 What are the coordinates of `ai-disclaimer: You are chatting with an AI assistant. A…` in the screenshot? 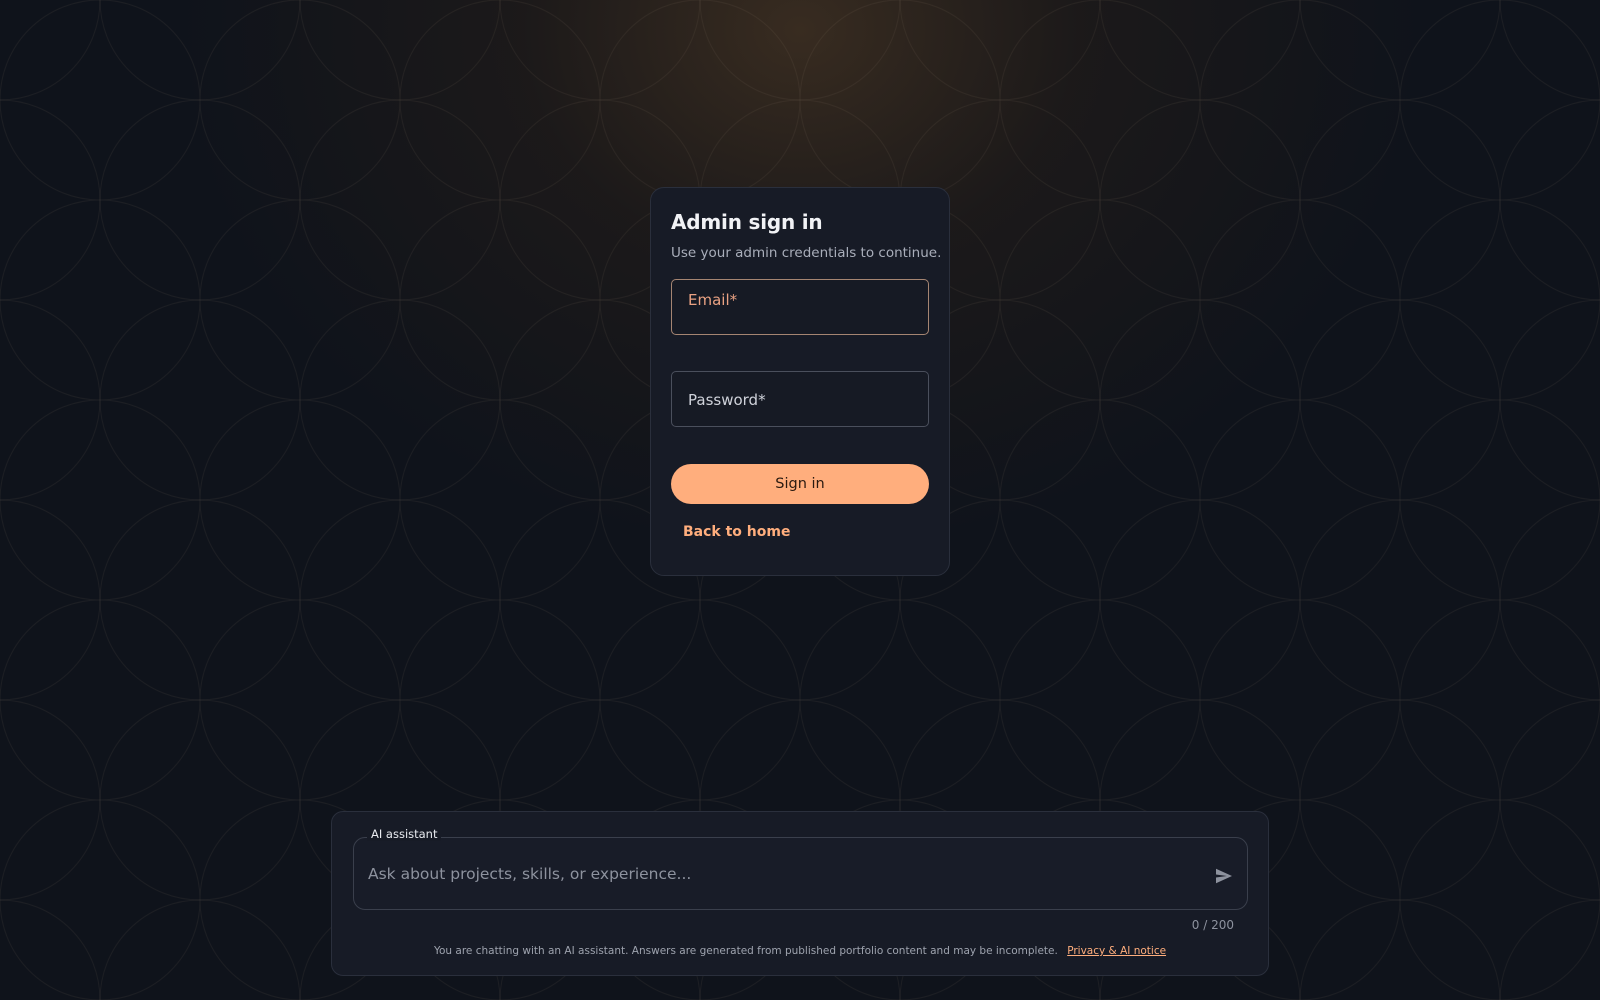 It's located at (800, 951).